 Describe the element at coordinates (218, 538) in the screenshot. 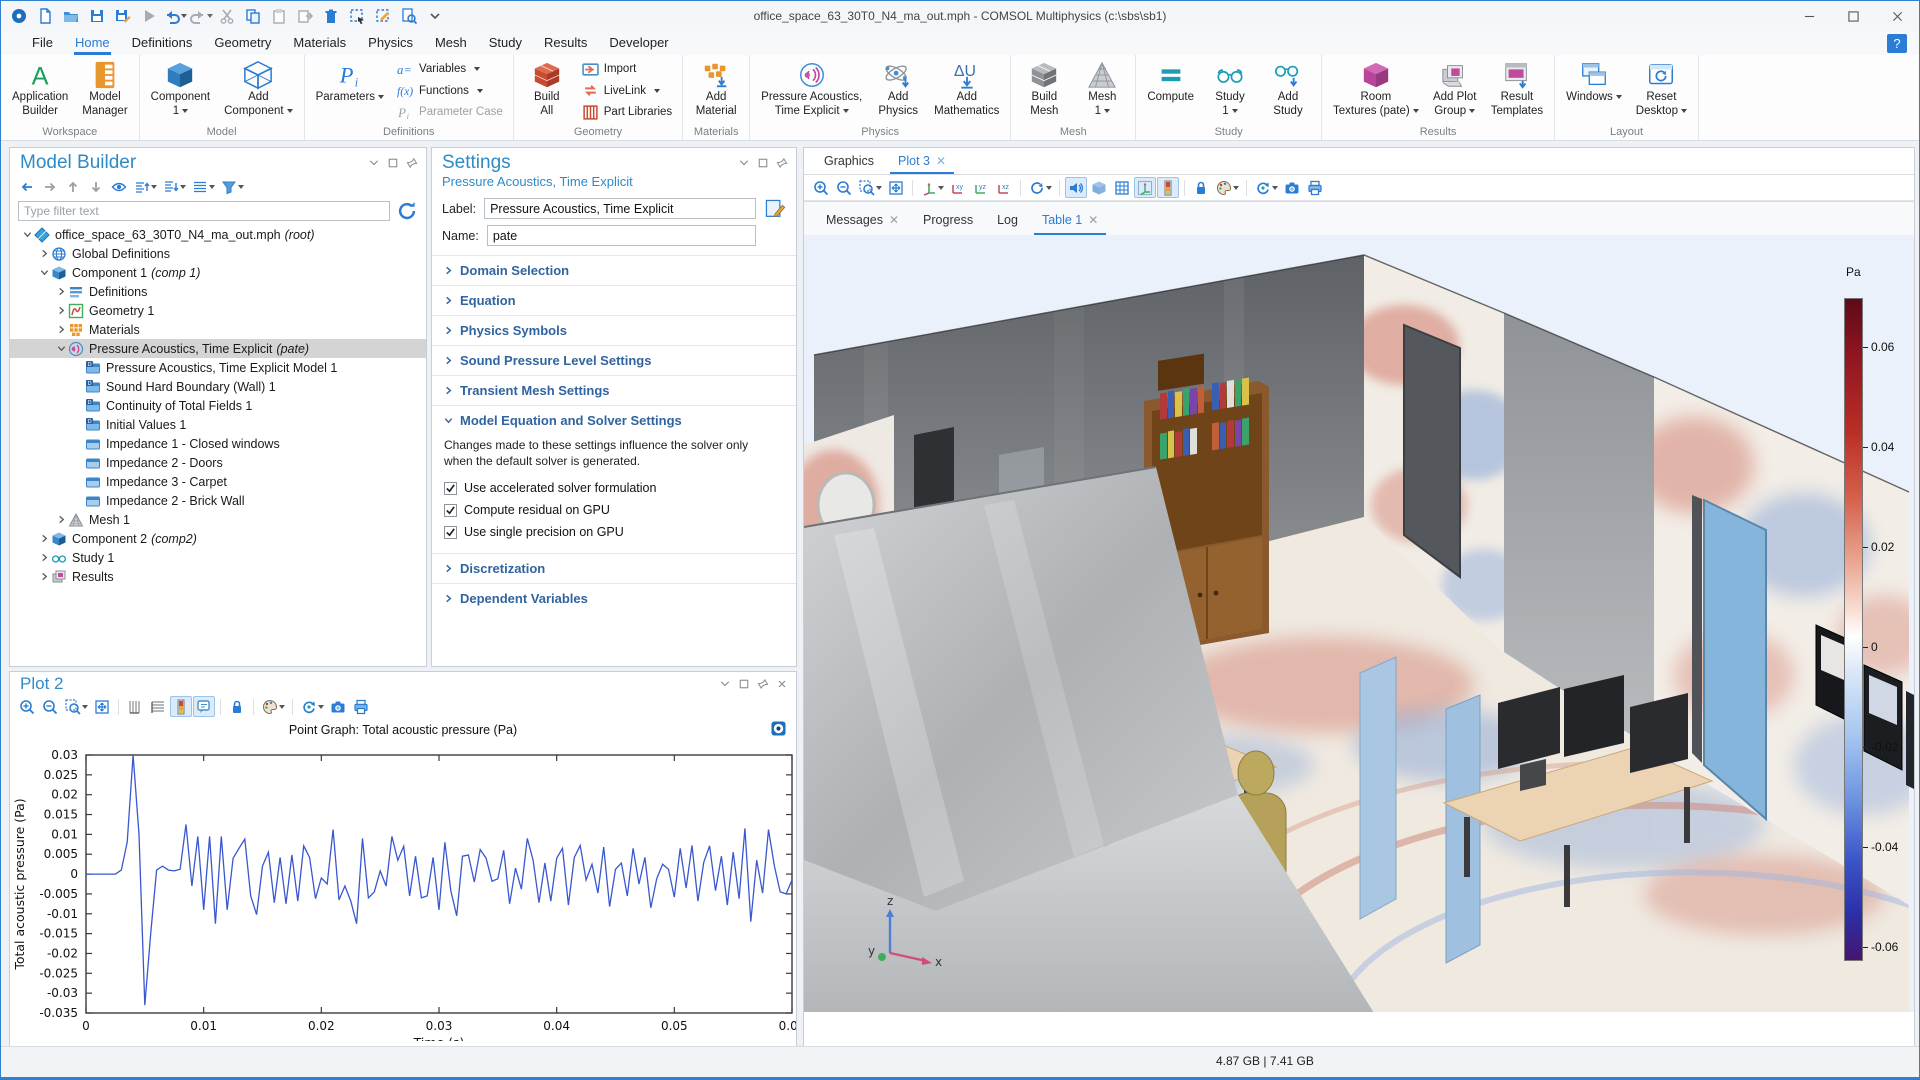

I see `tree-item: Component 2 (comp2)` at that location.